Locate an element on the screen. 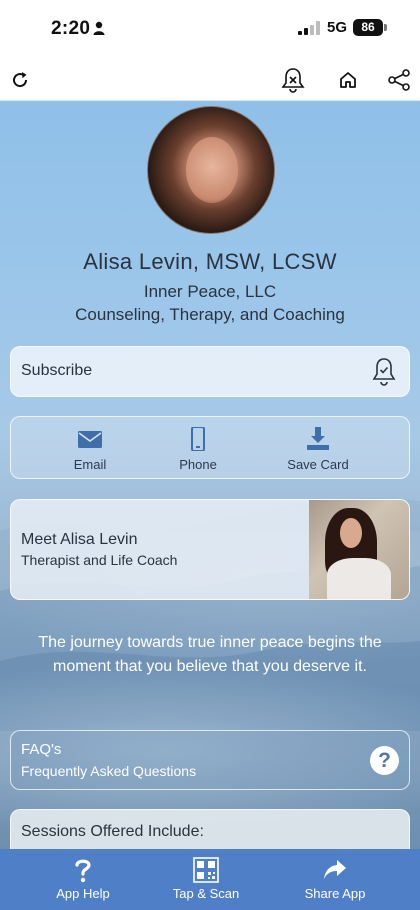 Image resolution: width=420 pixels, height=910 pixels. contact-actions: Email Phone Save Card is located at coordinates (210, 447).